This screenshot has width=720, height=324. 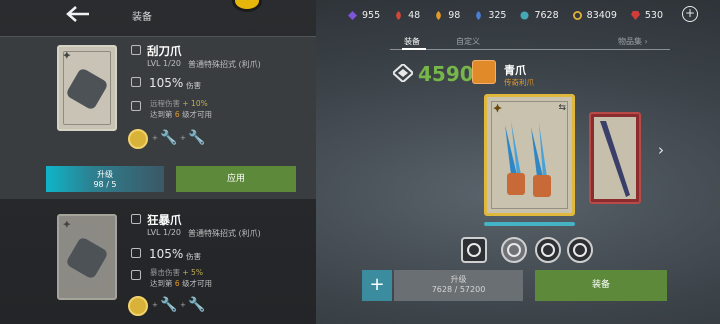 I want to click on blue-flame-icon, so click(x=479, y=15).